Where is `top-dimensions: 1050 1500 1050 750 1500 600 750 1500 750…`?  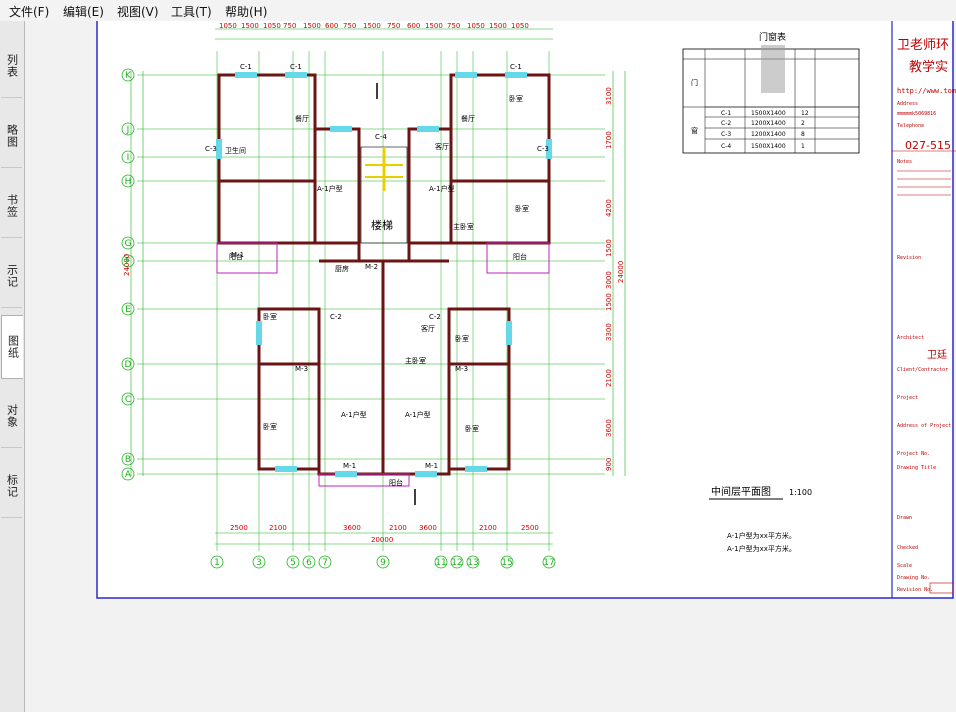
top-dimensions: 1050 1500 1050 750 1500 600 750 1500 750… is located at coordinates (374, 26).